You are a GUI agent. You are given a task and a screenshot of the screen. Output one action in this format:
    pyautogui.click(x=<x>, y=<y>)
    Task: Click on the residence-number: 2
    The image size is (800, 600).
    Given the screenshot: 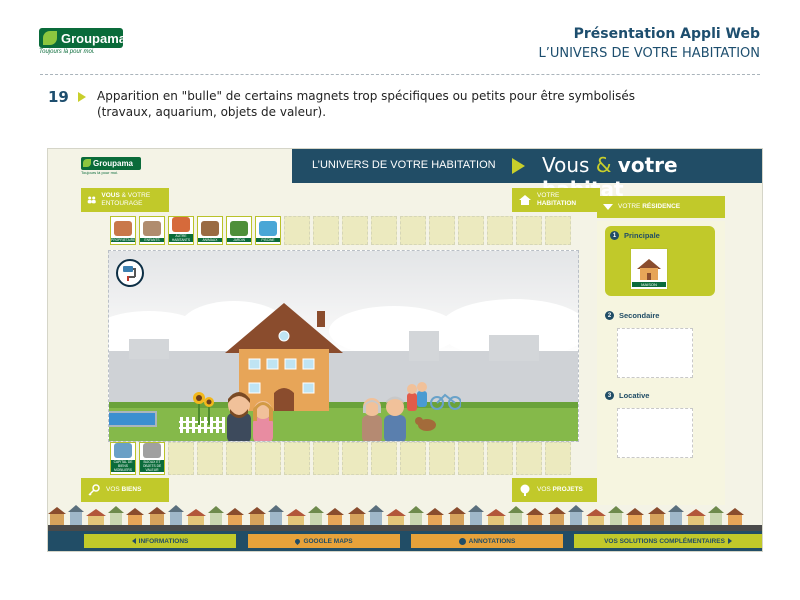 What is the action you would take?
    pyautogui.click(x=609, y=315)
    